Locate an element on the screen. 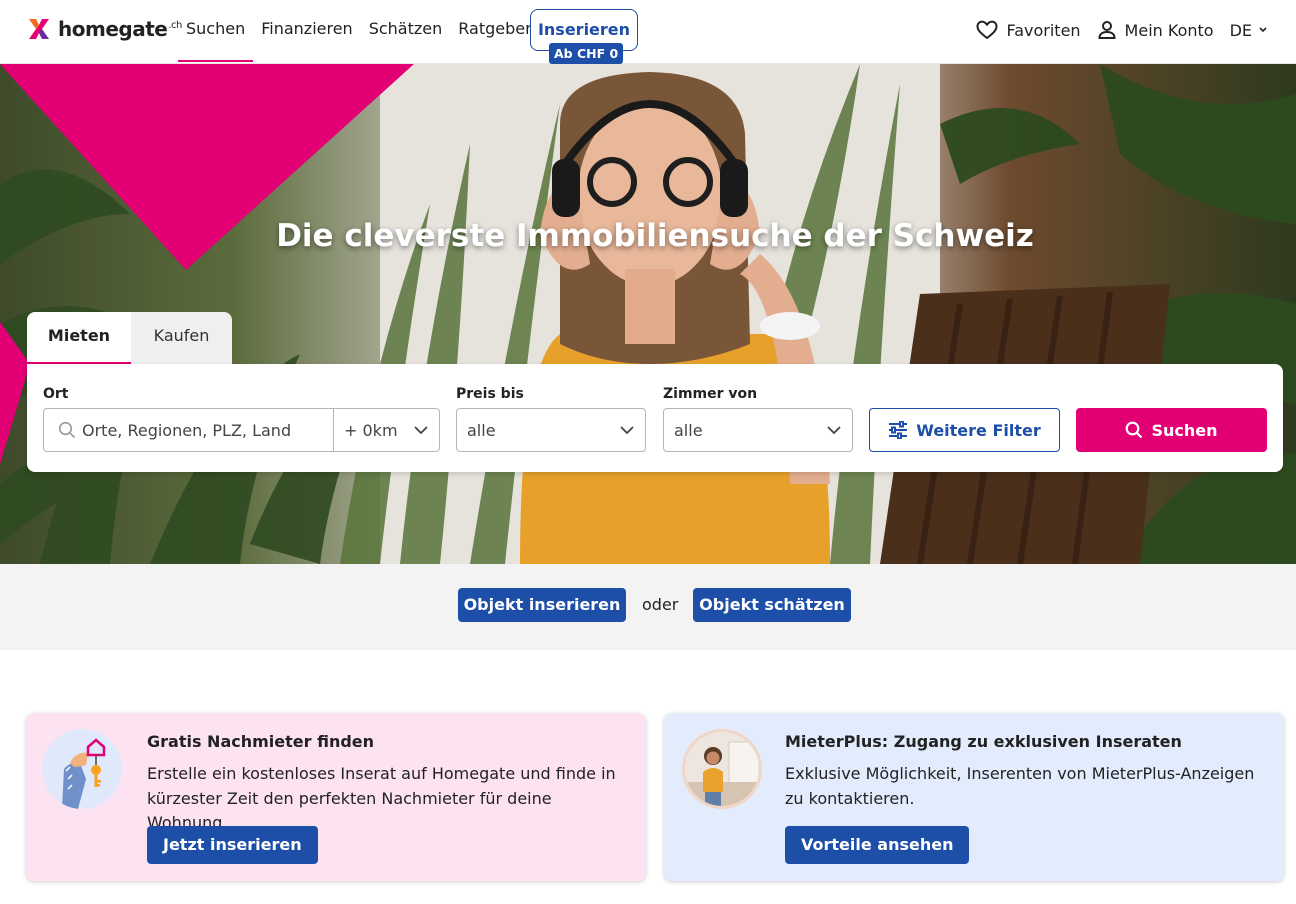 This screenshot has height=904, width=1296. rooms-label: Zimmer von is located at coordinates (710, 394).